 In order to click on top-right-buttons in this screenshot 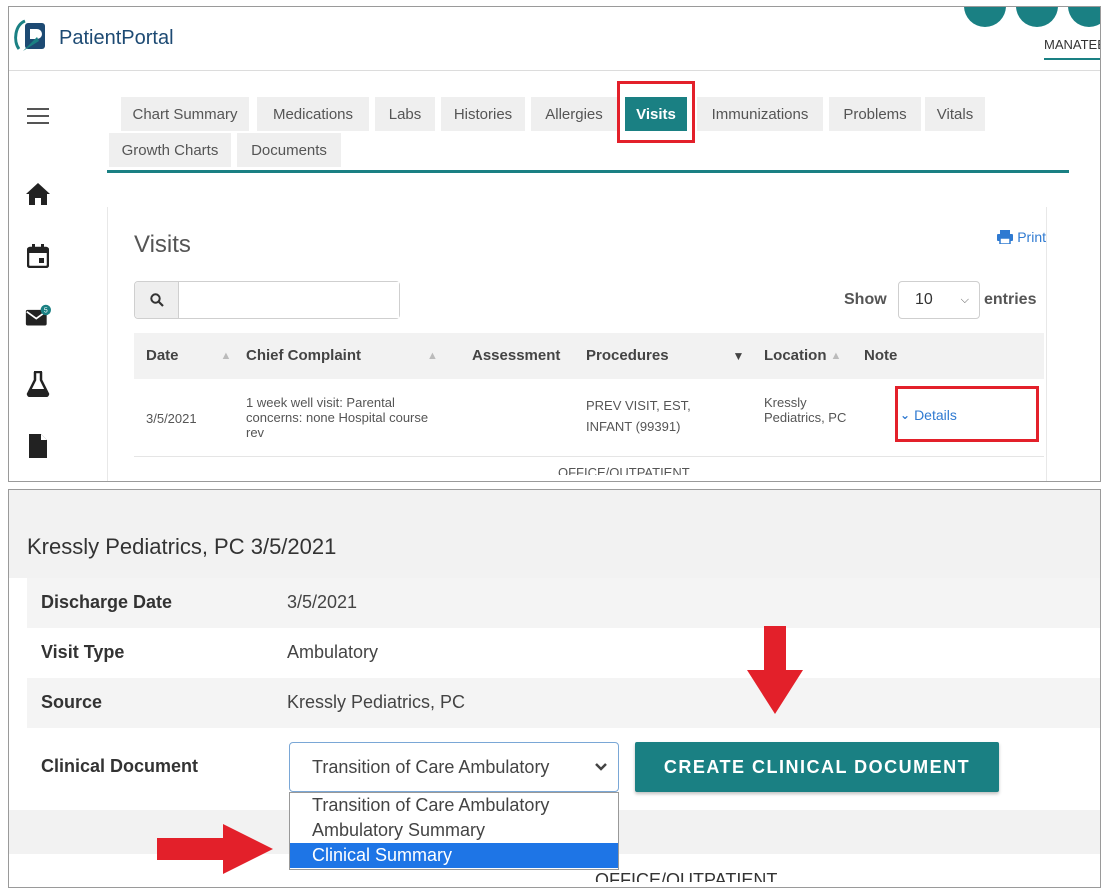, I will do `click(1032, 17)`.